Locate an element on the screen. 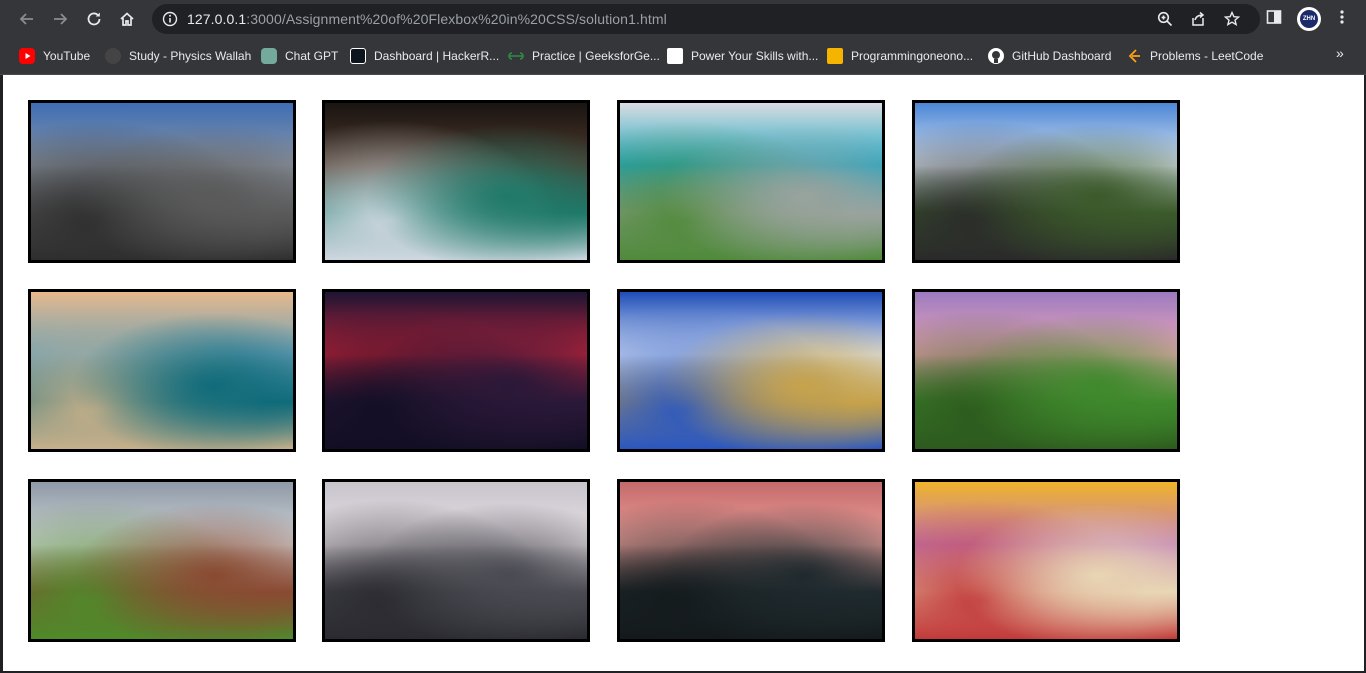  gallery-image-basalt-cliffs-lighthouse is located at coordinates (162, 181).